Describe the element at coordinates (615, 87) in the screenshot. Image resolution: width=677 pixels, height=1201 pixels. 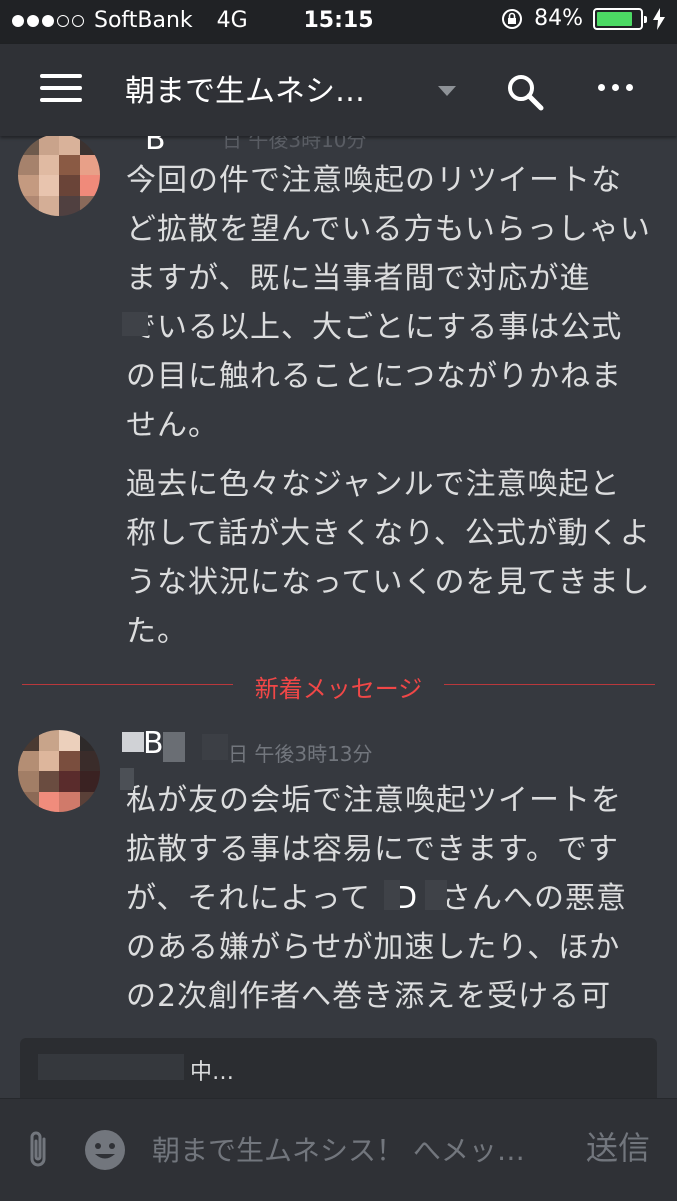
I see `more-icon` at that location.